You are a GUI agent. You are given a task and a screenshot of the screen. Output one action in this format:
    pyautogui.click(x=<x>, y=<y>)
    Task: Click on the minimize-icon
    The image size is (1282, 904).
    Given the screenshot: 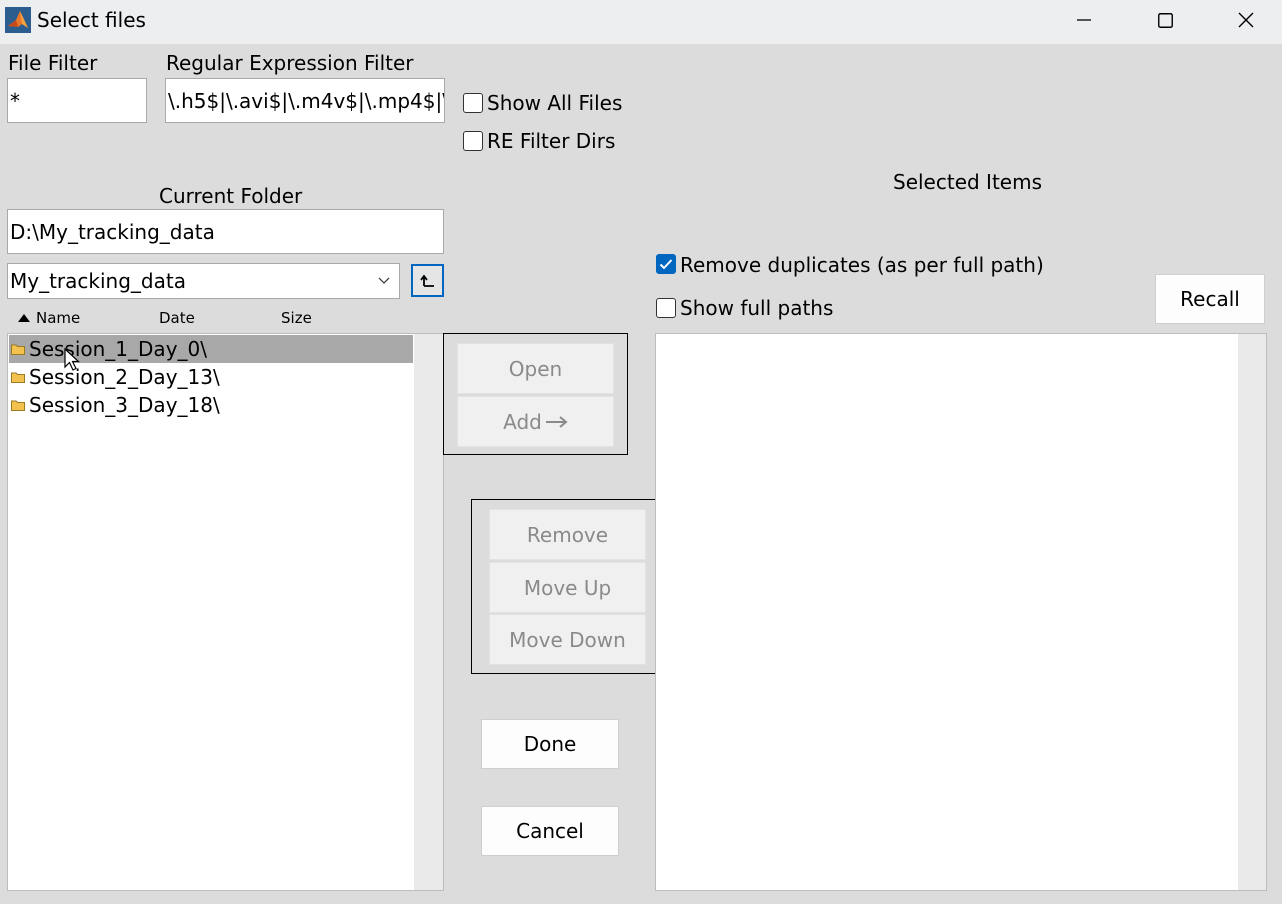 What is the action you would take?
    pyautogui.click(x=1084, y=20)
    